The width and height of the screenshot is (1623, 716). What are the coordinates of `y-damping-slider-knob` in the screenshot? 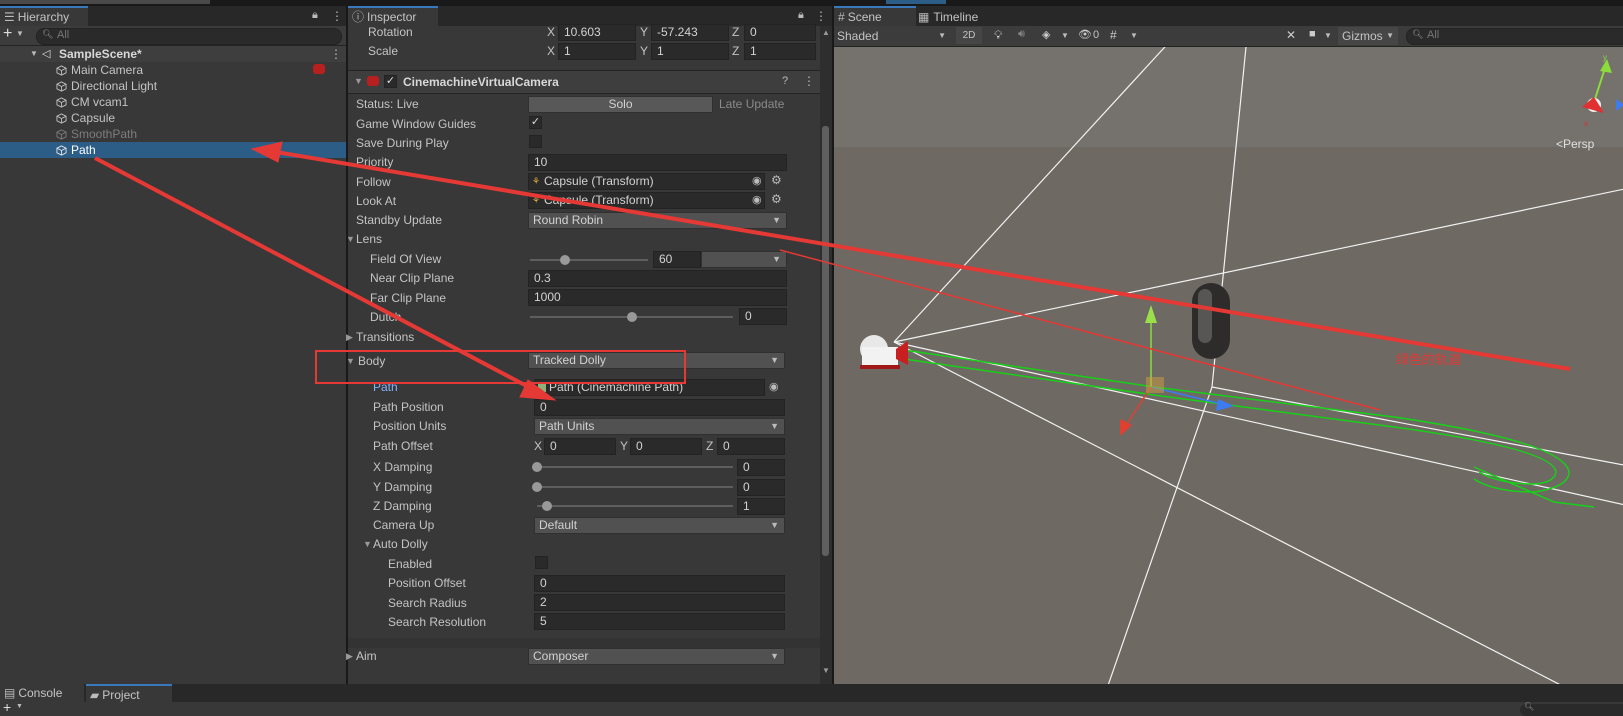 It's located at (537, 487).